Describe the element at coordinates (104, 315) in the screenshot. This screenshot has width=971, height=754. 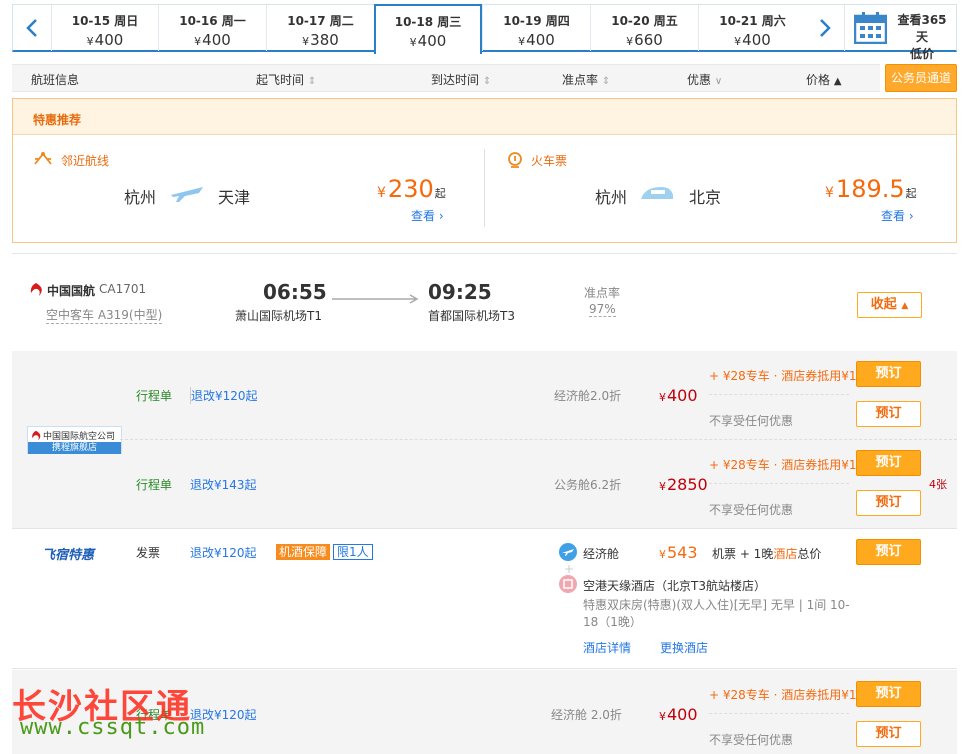
I see `aircraft-type: 空中客车 A319(中型)` at that location.